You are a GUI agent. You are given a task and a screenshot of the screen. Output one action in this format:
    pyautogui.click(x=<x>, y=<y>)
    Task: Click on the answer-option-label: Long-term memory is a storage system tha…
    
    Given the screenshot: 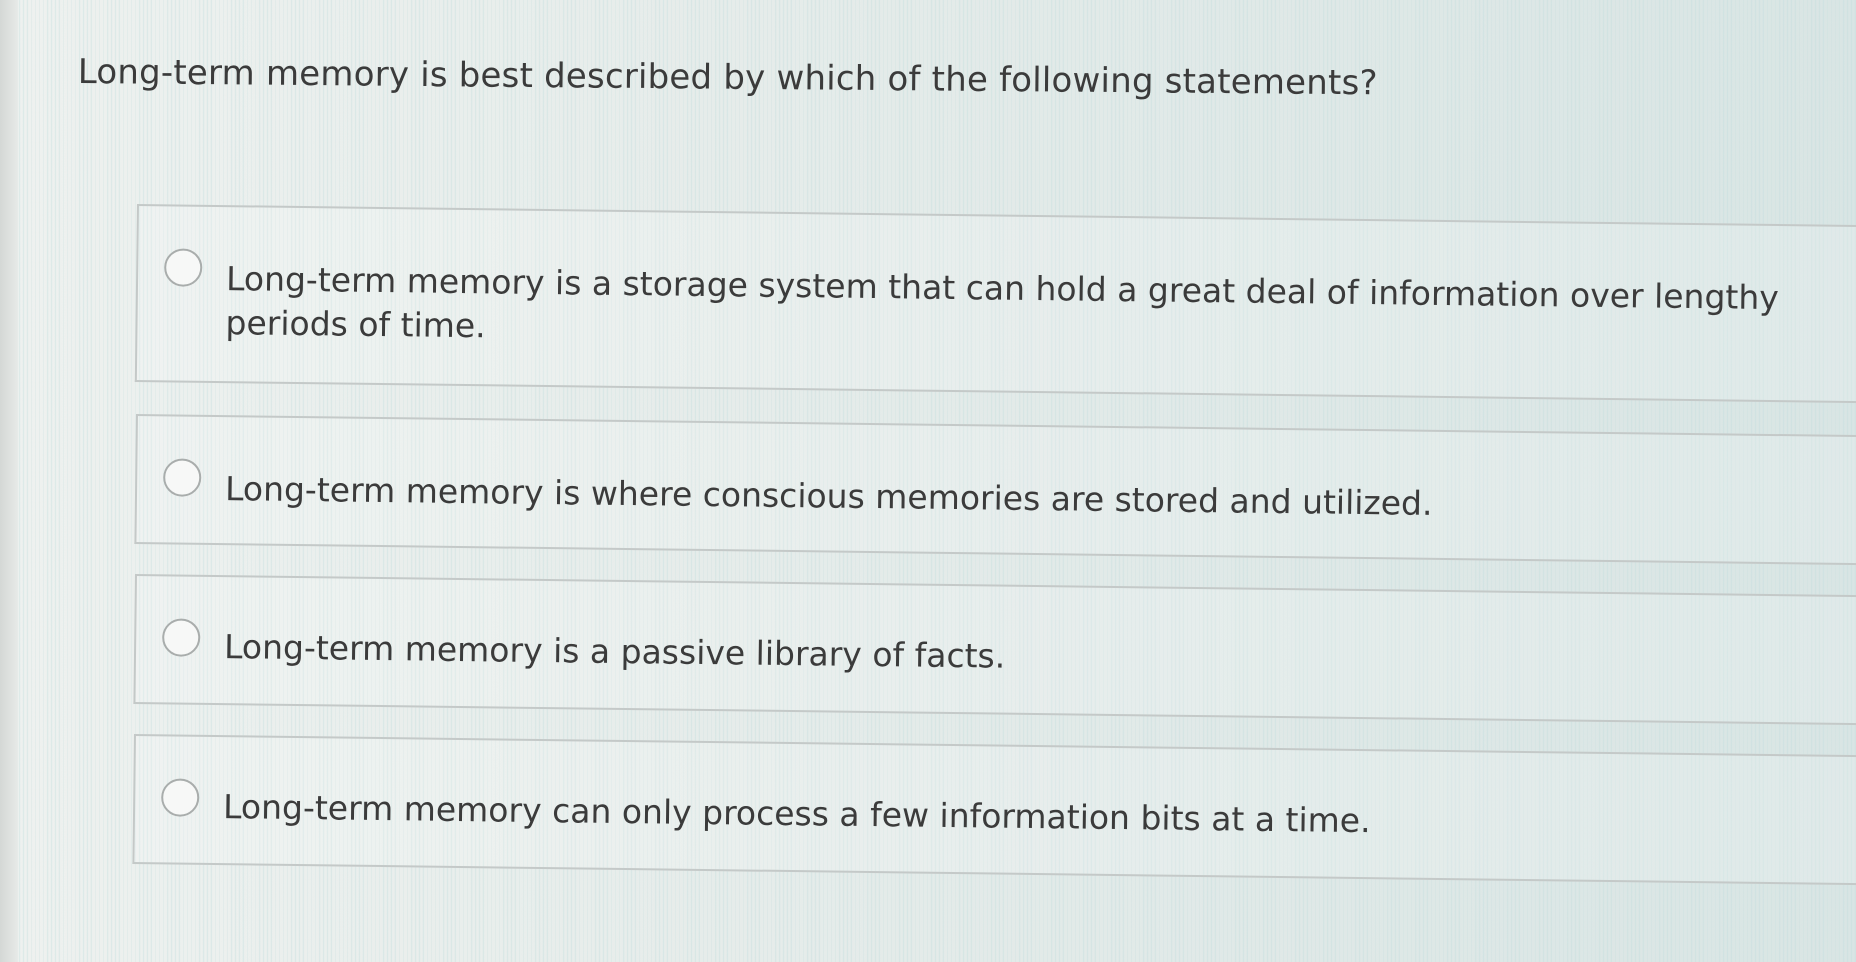 What is the action you would take?
    pyautogui.click(x=1002, y=302)
    